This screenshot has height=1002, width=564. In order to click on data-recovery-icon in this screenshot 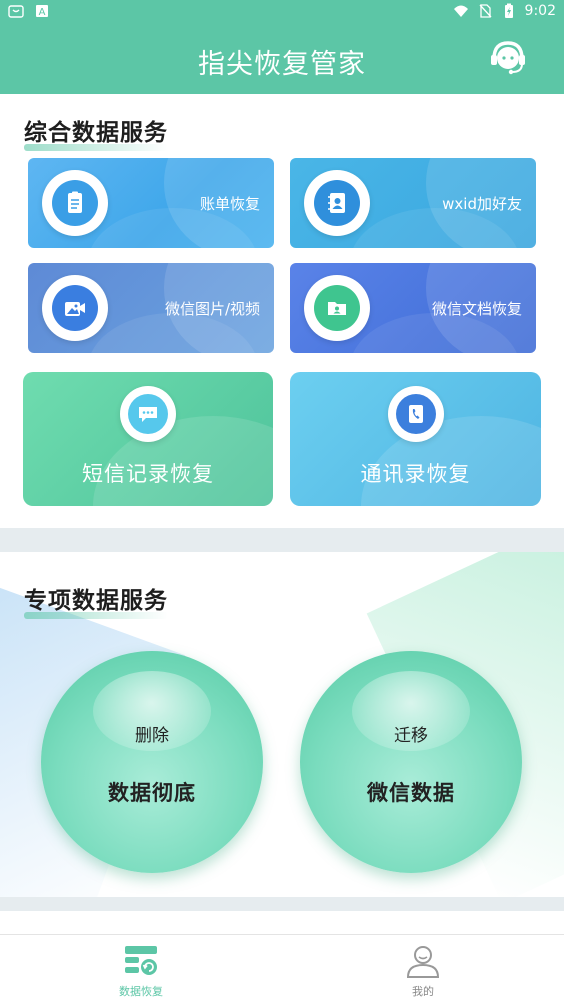, I will do `click(141, 960)`.